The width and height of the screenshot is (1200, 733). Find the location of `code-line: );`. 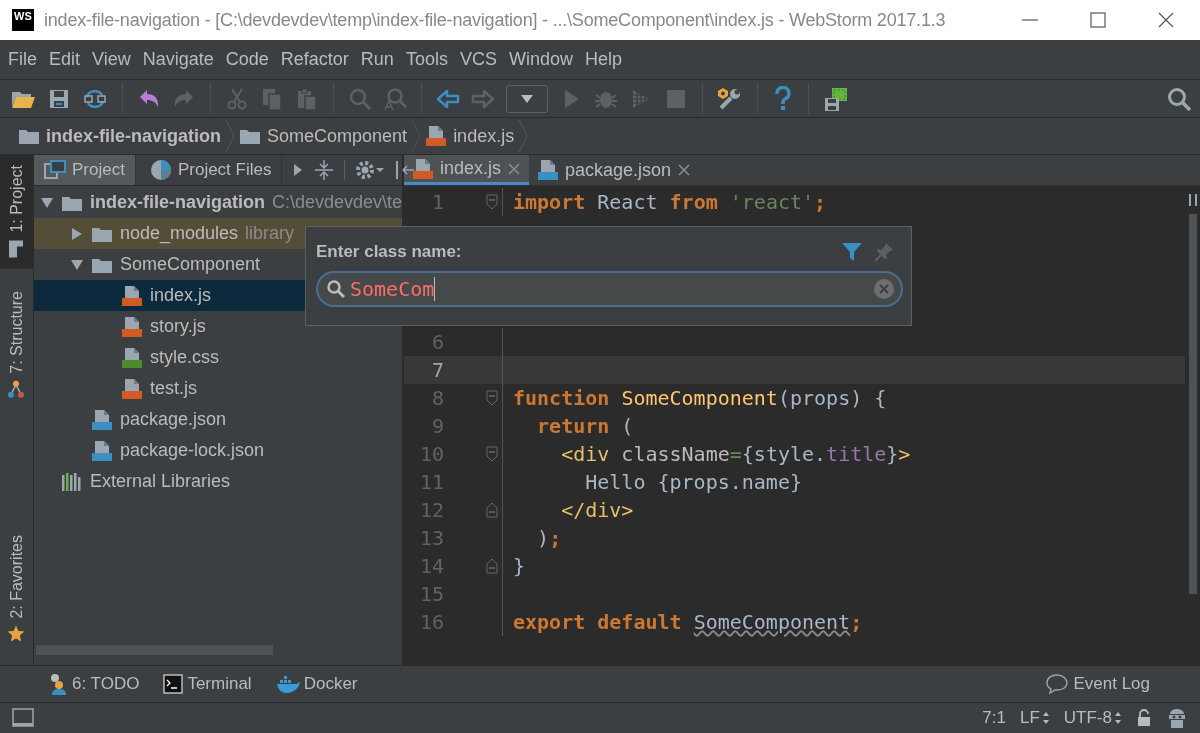

code-line: ); is located at coordinates (549, 538).